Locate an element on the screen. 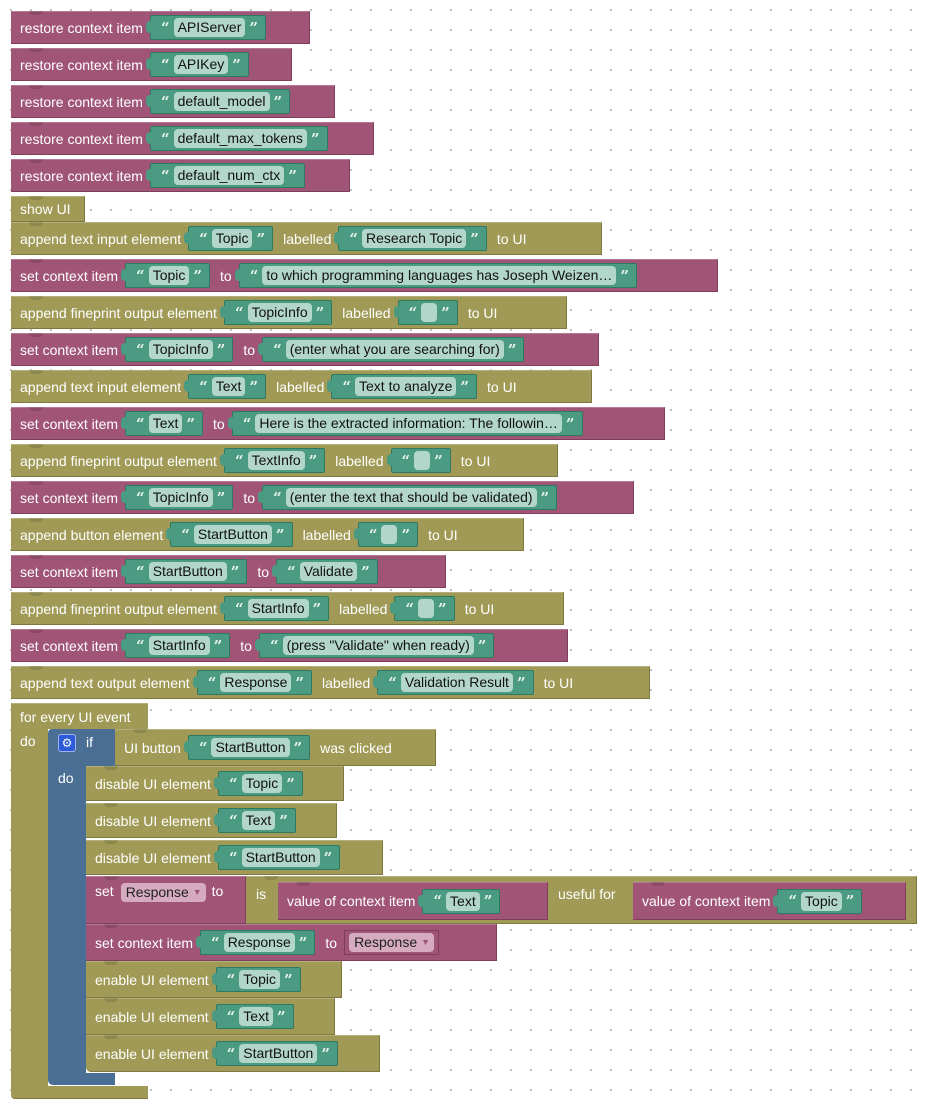 Image resolution: width=927 pixels, height=1108 pixels. string-block: “default_max_tokens” is located at coordinates (236, 138).